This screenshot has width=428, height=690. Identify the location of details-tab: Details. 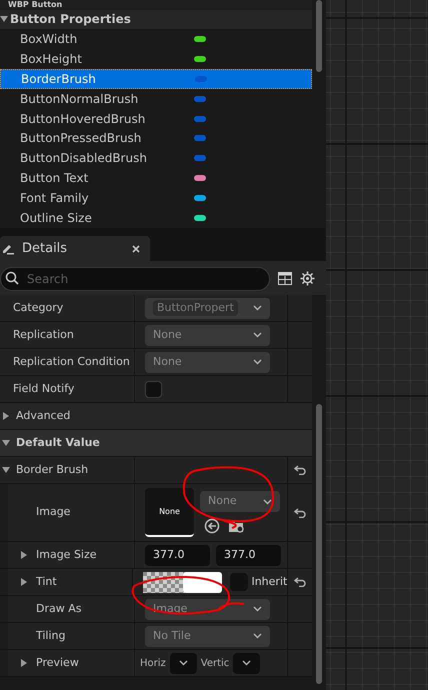
(75, 248).